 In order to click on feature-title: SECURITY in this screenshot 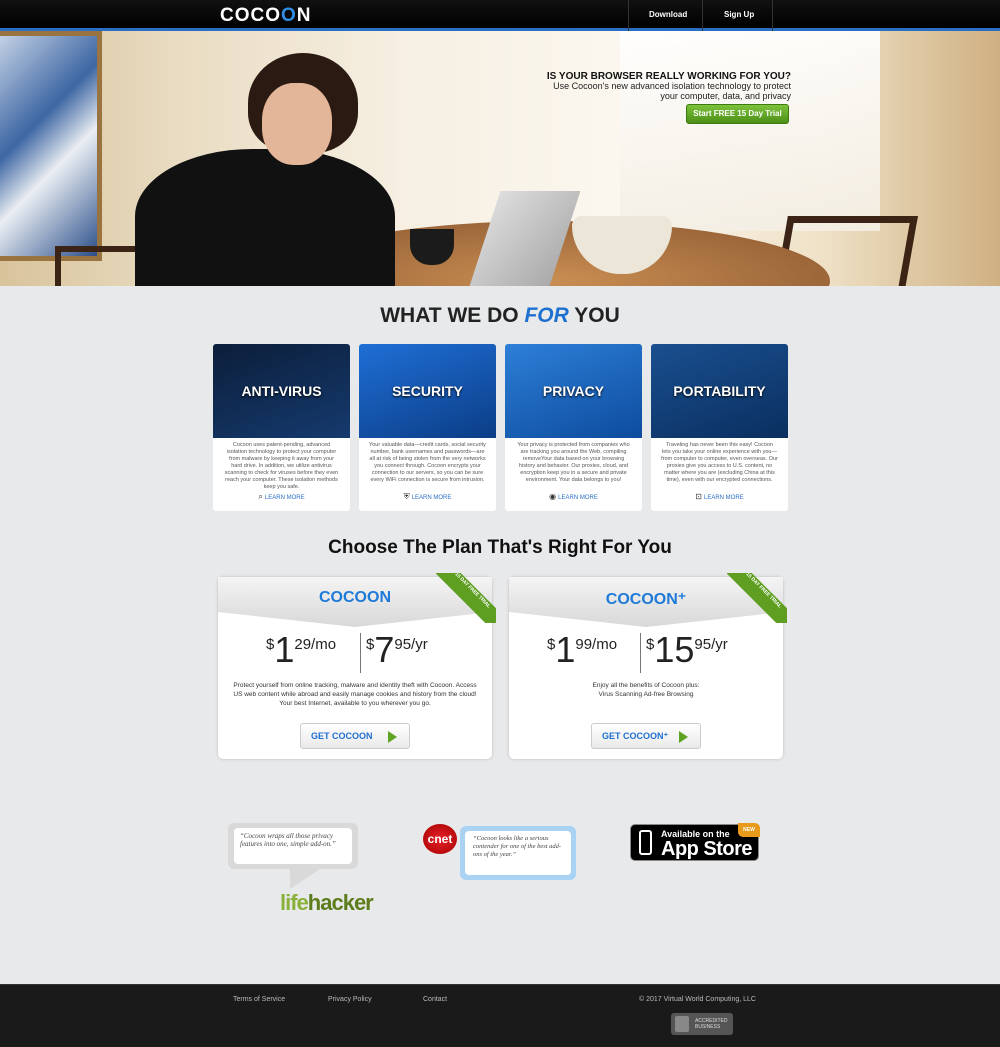, I will do `click(427, 391)`.